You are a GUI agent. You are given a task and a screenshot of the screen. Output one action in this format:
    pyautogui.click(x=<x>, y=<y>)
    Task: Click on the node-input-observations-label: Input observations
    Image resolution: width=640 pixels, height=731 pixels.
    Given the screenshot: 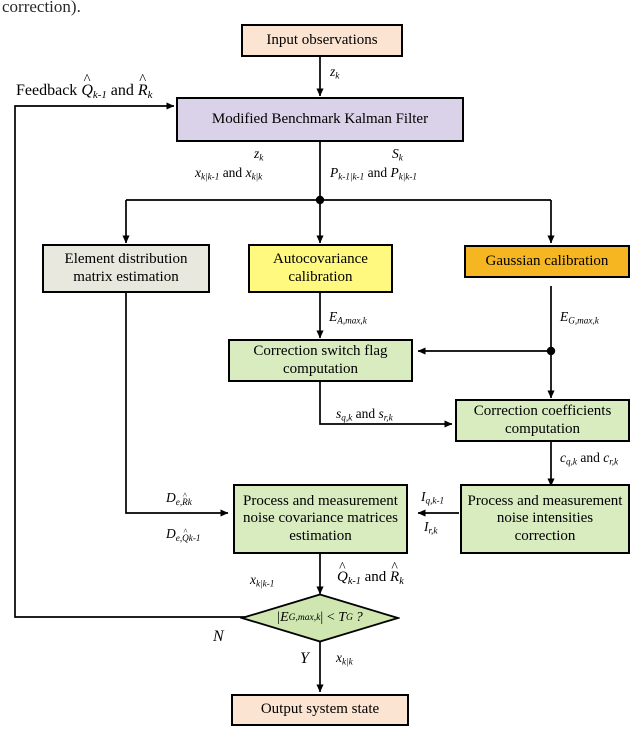 What is the action you would take?
    pyautogui.click(x=322, y=39)
    